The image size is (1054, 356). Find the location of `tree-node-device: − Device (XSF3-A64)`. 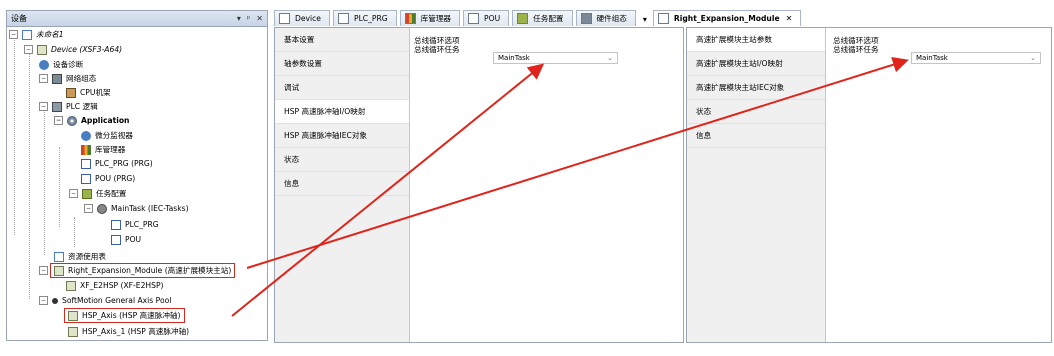

tree-node-device: − Device (XSF3-A64) is located at coordinates (73, 49).